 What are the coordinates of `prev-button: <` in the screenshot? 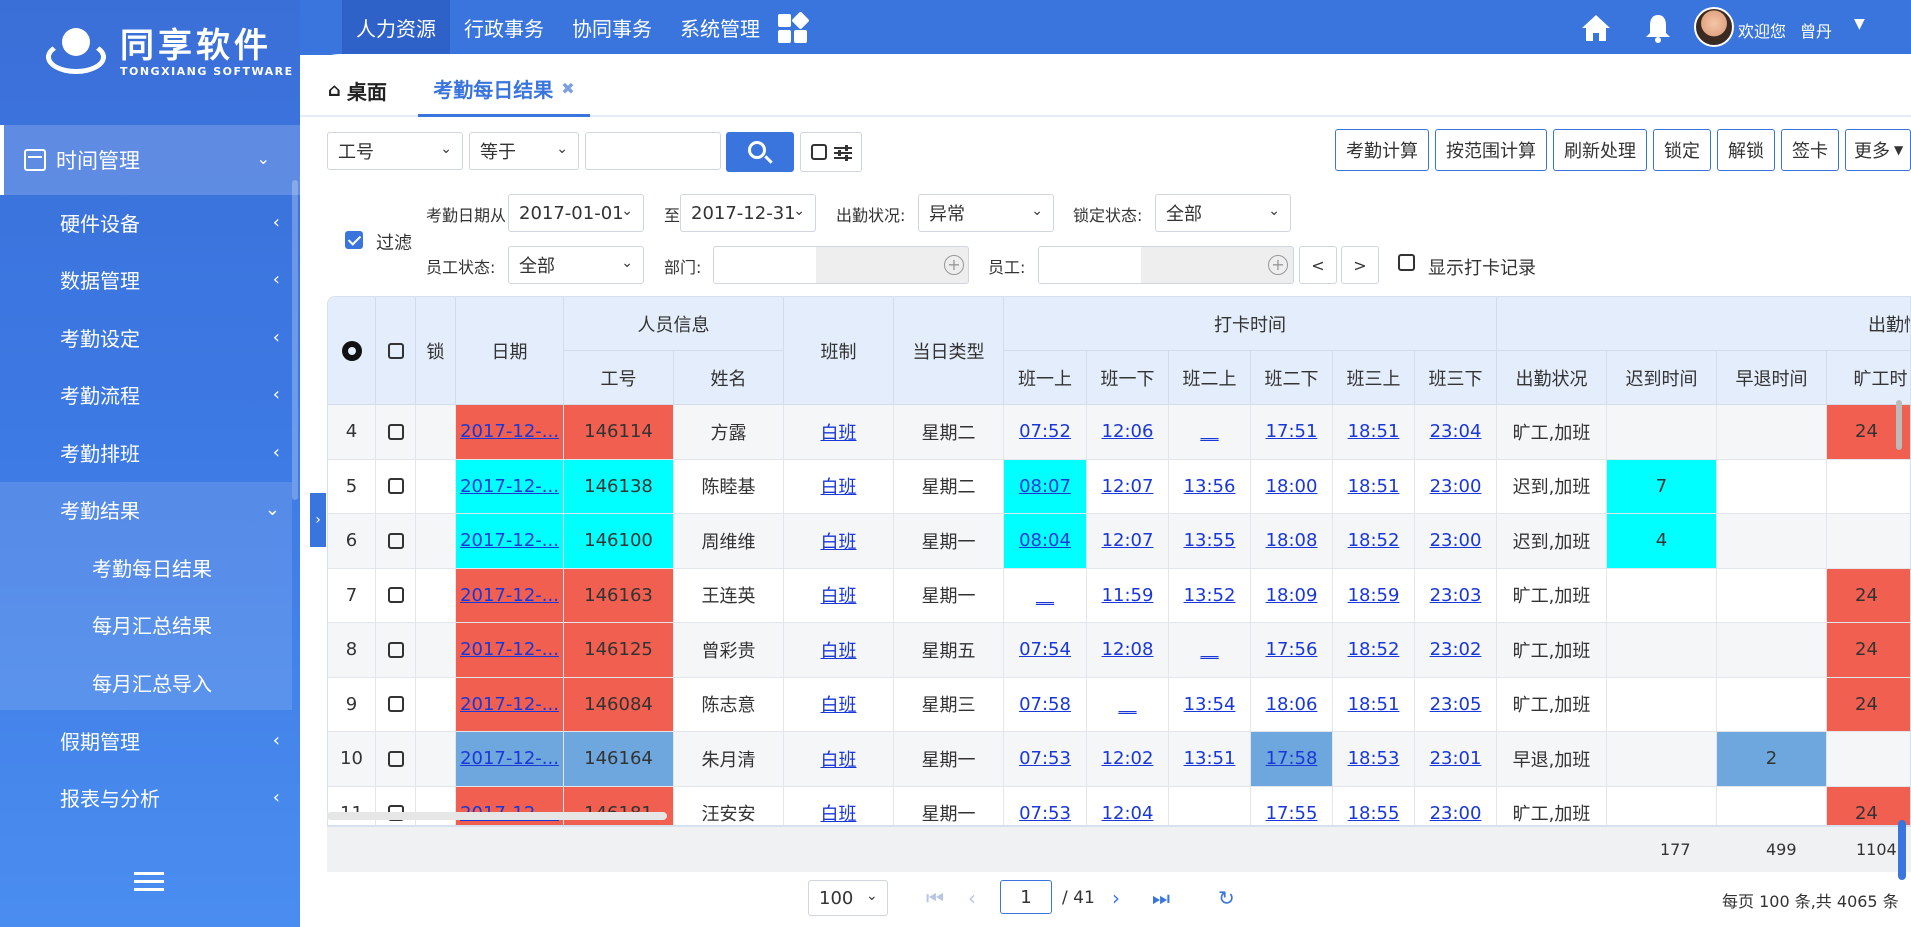 It's located at (1318, 265).